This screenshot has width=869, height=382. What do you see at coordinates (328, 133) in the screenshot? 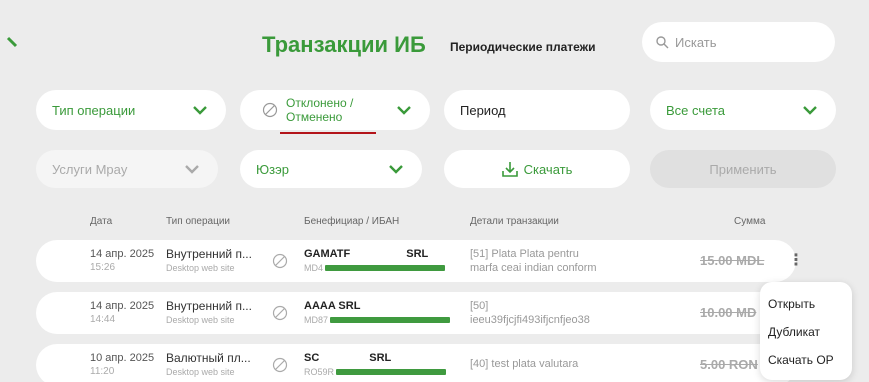
I see `status-underline` at bounding box center [328, 133].